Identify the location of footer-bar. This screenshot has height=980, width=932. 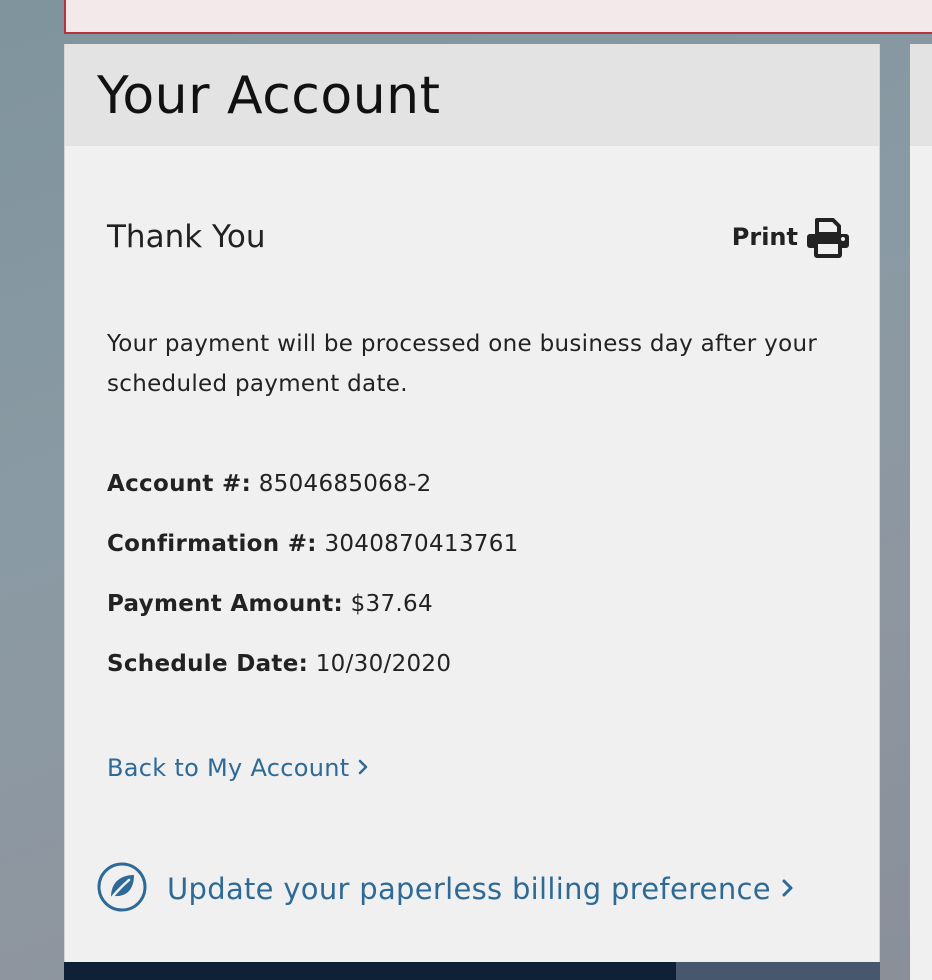
(472, 971).